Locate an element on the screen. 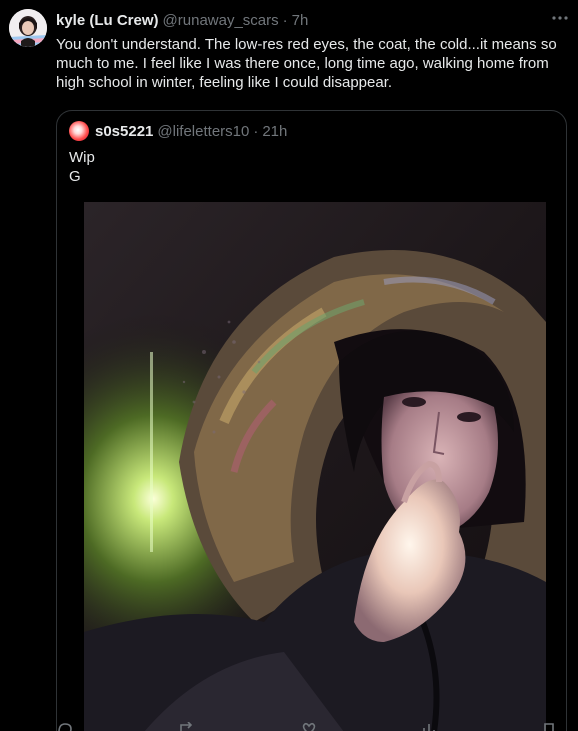  bookmark-icon is located at coordinates (549, 727).